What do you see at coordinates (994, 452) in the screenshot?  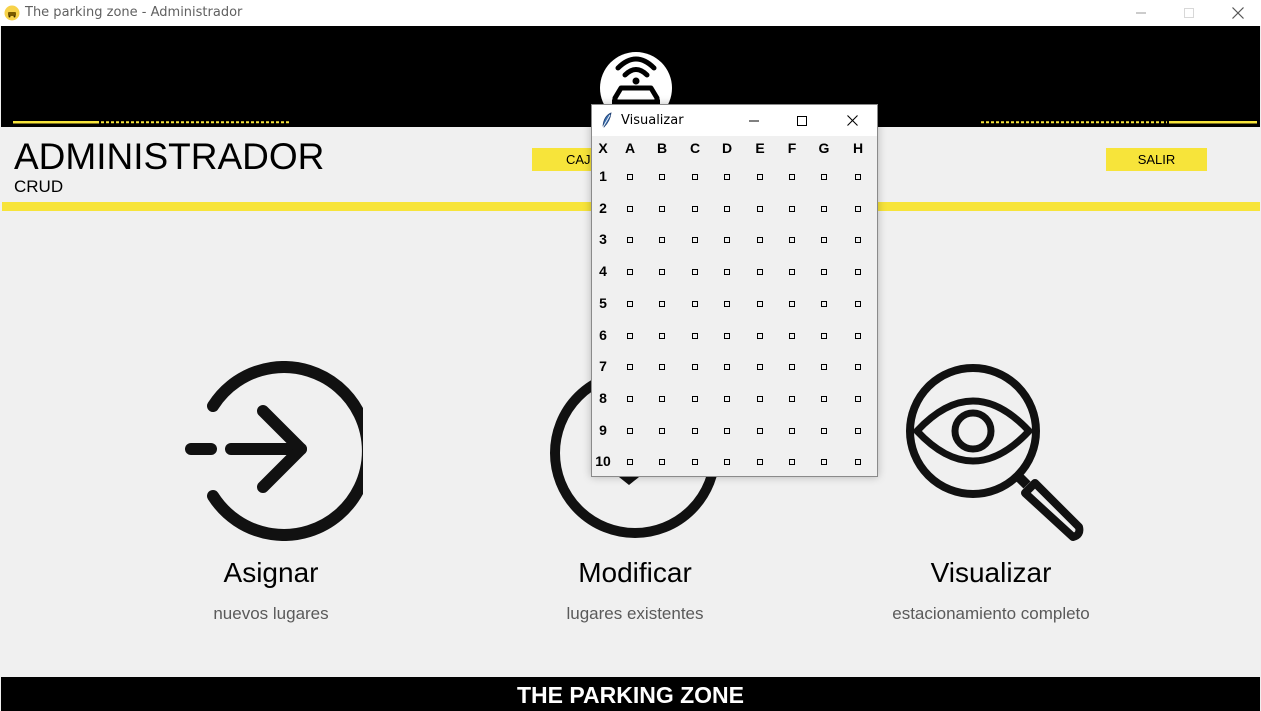 I see `eye-magnifier-icon` at bounding box center [994, 452].